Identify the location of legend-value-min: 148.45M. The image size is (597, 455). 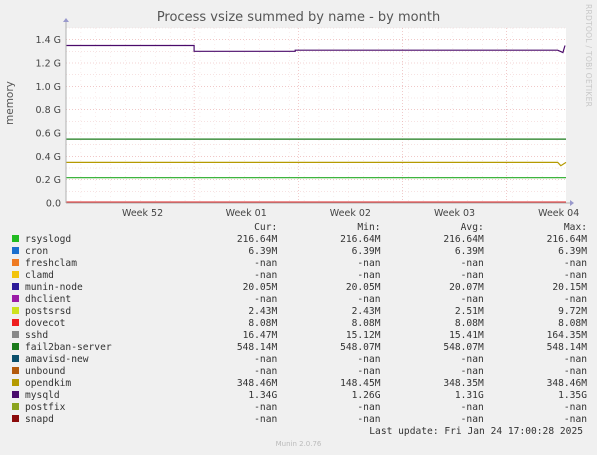
(360, 383).